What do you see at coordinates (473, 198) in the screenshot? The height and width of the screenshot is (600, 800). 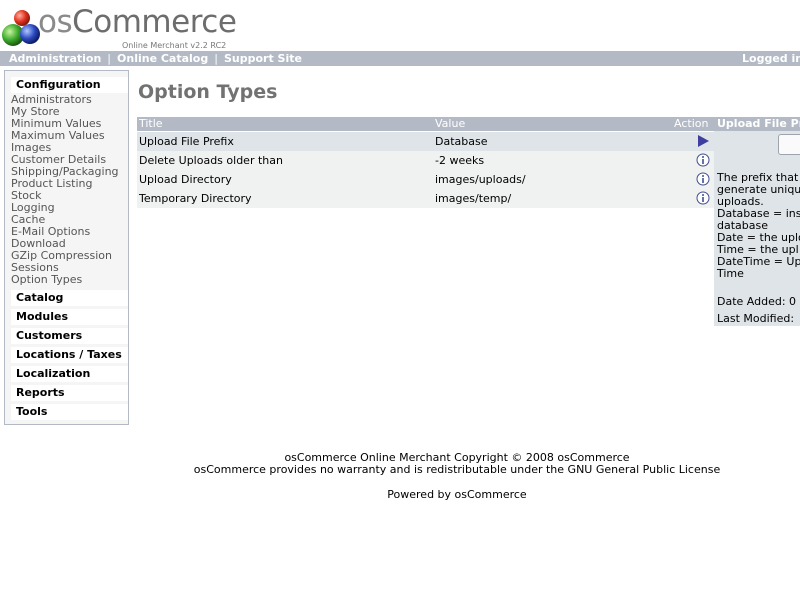 I see `row-value: images/temp/` at bounding box center [473, 198].